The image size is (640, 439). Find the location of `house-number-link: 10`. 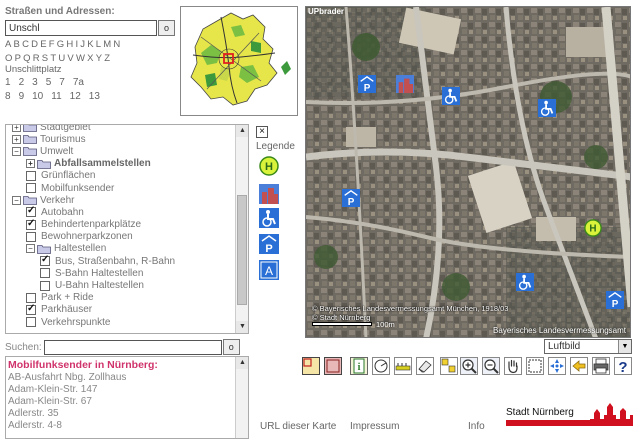

house-number-link: 10 is located at coordinates (37, 96).